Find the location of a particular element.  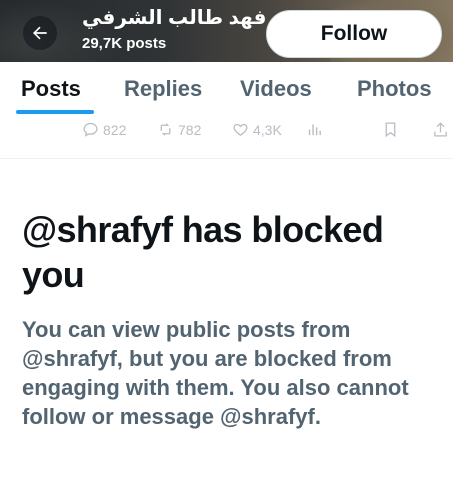

reply-icon is located at coordinates (90, 129).